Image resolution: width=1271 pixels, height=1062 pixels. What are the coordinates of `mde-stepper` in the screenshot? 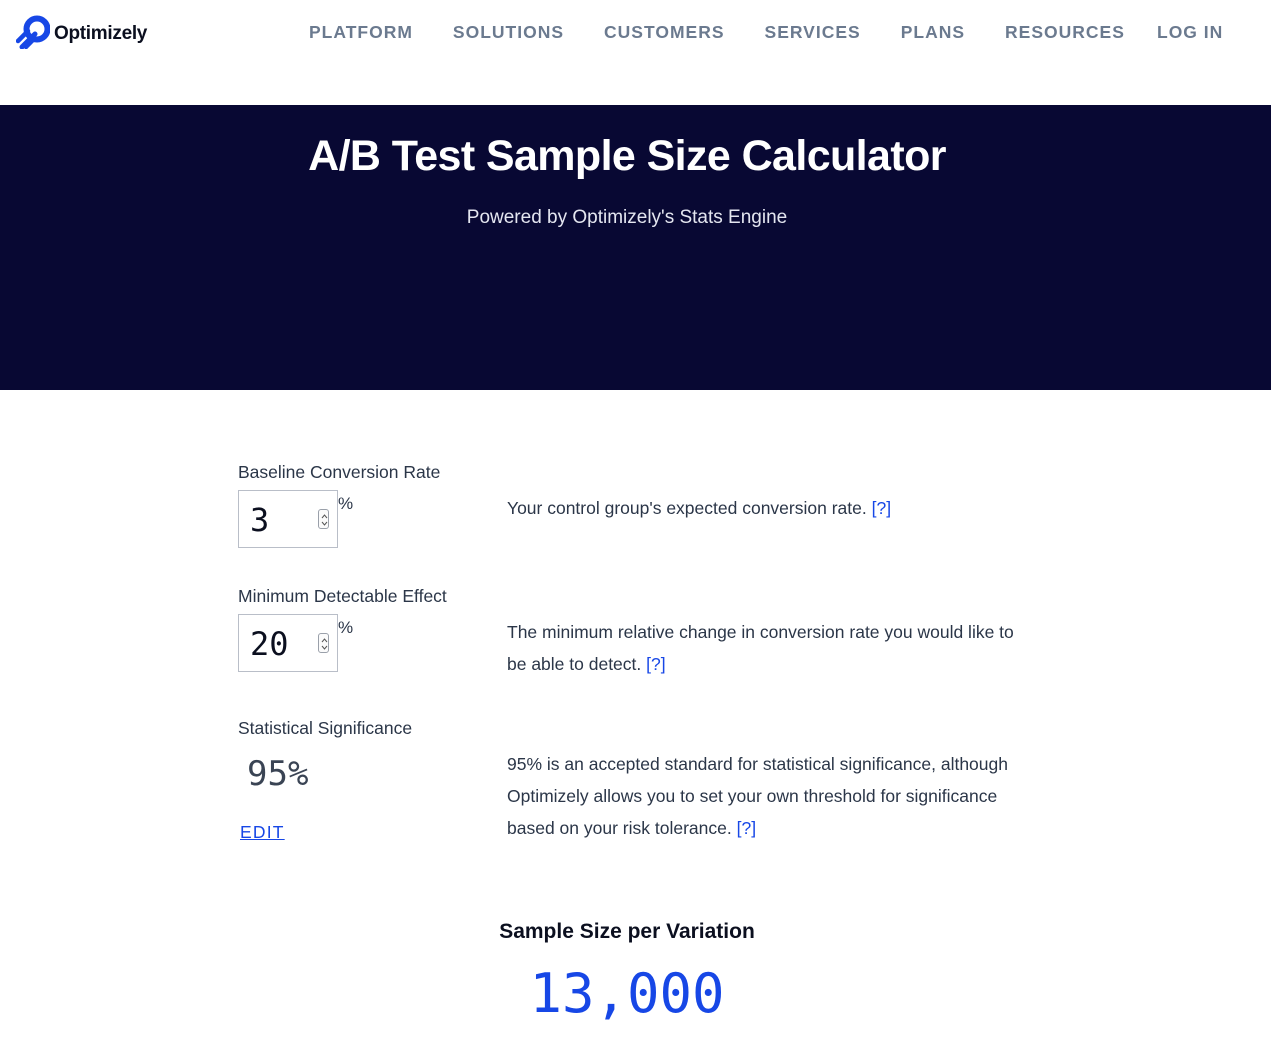 It's located at (323, 643).